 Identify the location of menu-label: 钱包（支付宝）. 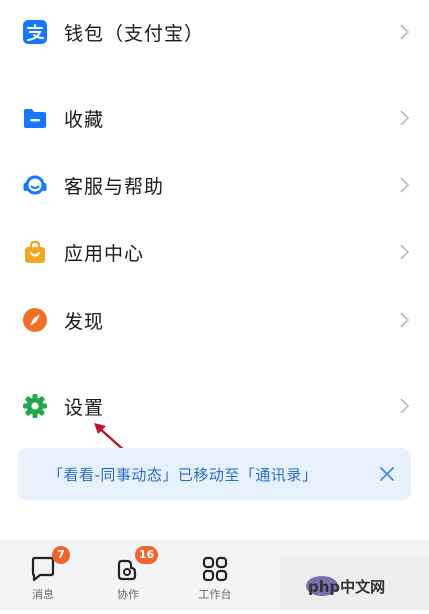
(134, 33).